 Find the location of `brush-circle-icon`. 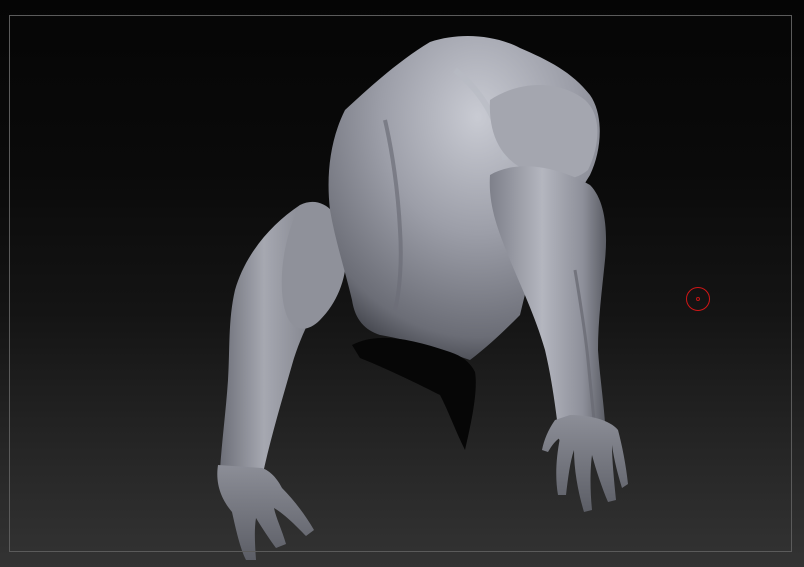

brush-circle-icon is located at coordinates (698, 299).